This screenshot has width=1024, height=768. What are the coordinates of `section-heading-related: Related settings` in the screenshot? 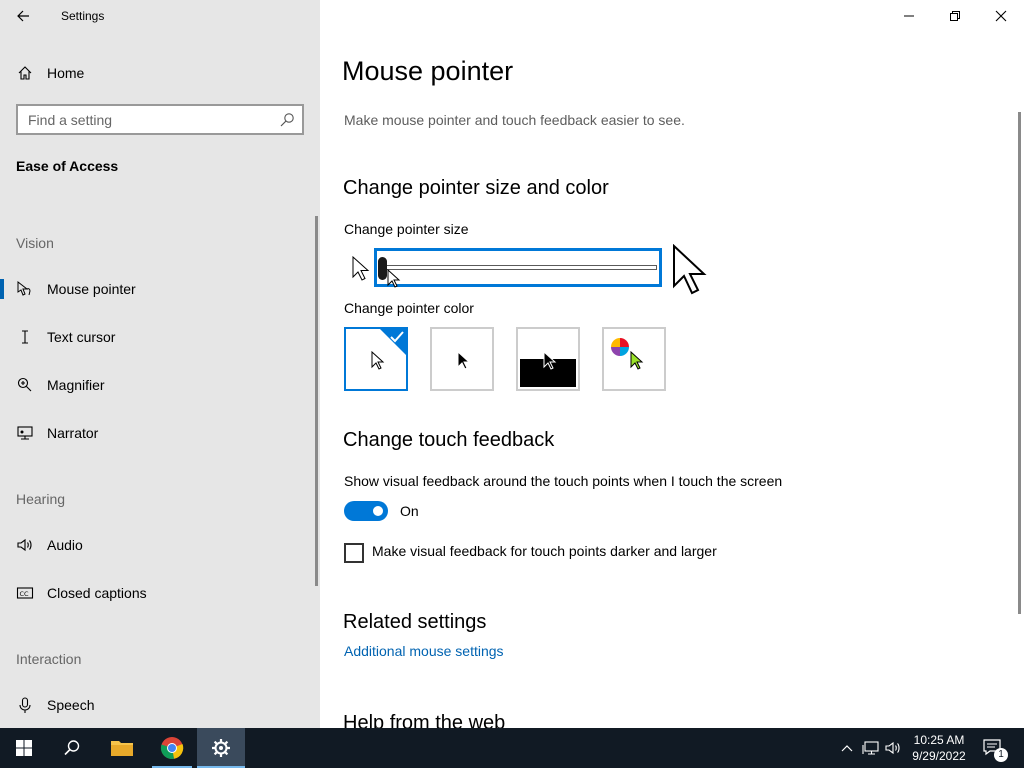 It's located at (415, 622).